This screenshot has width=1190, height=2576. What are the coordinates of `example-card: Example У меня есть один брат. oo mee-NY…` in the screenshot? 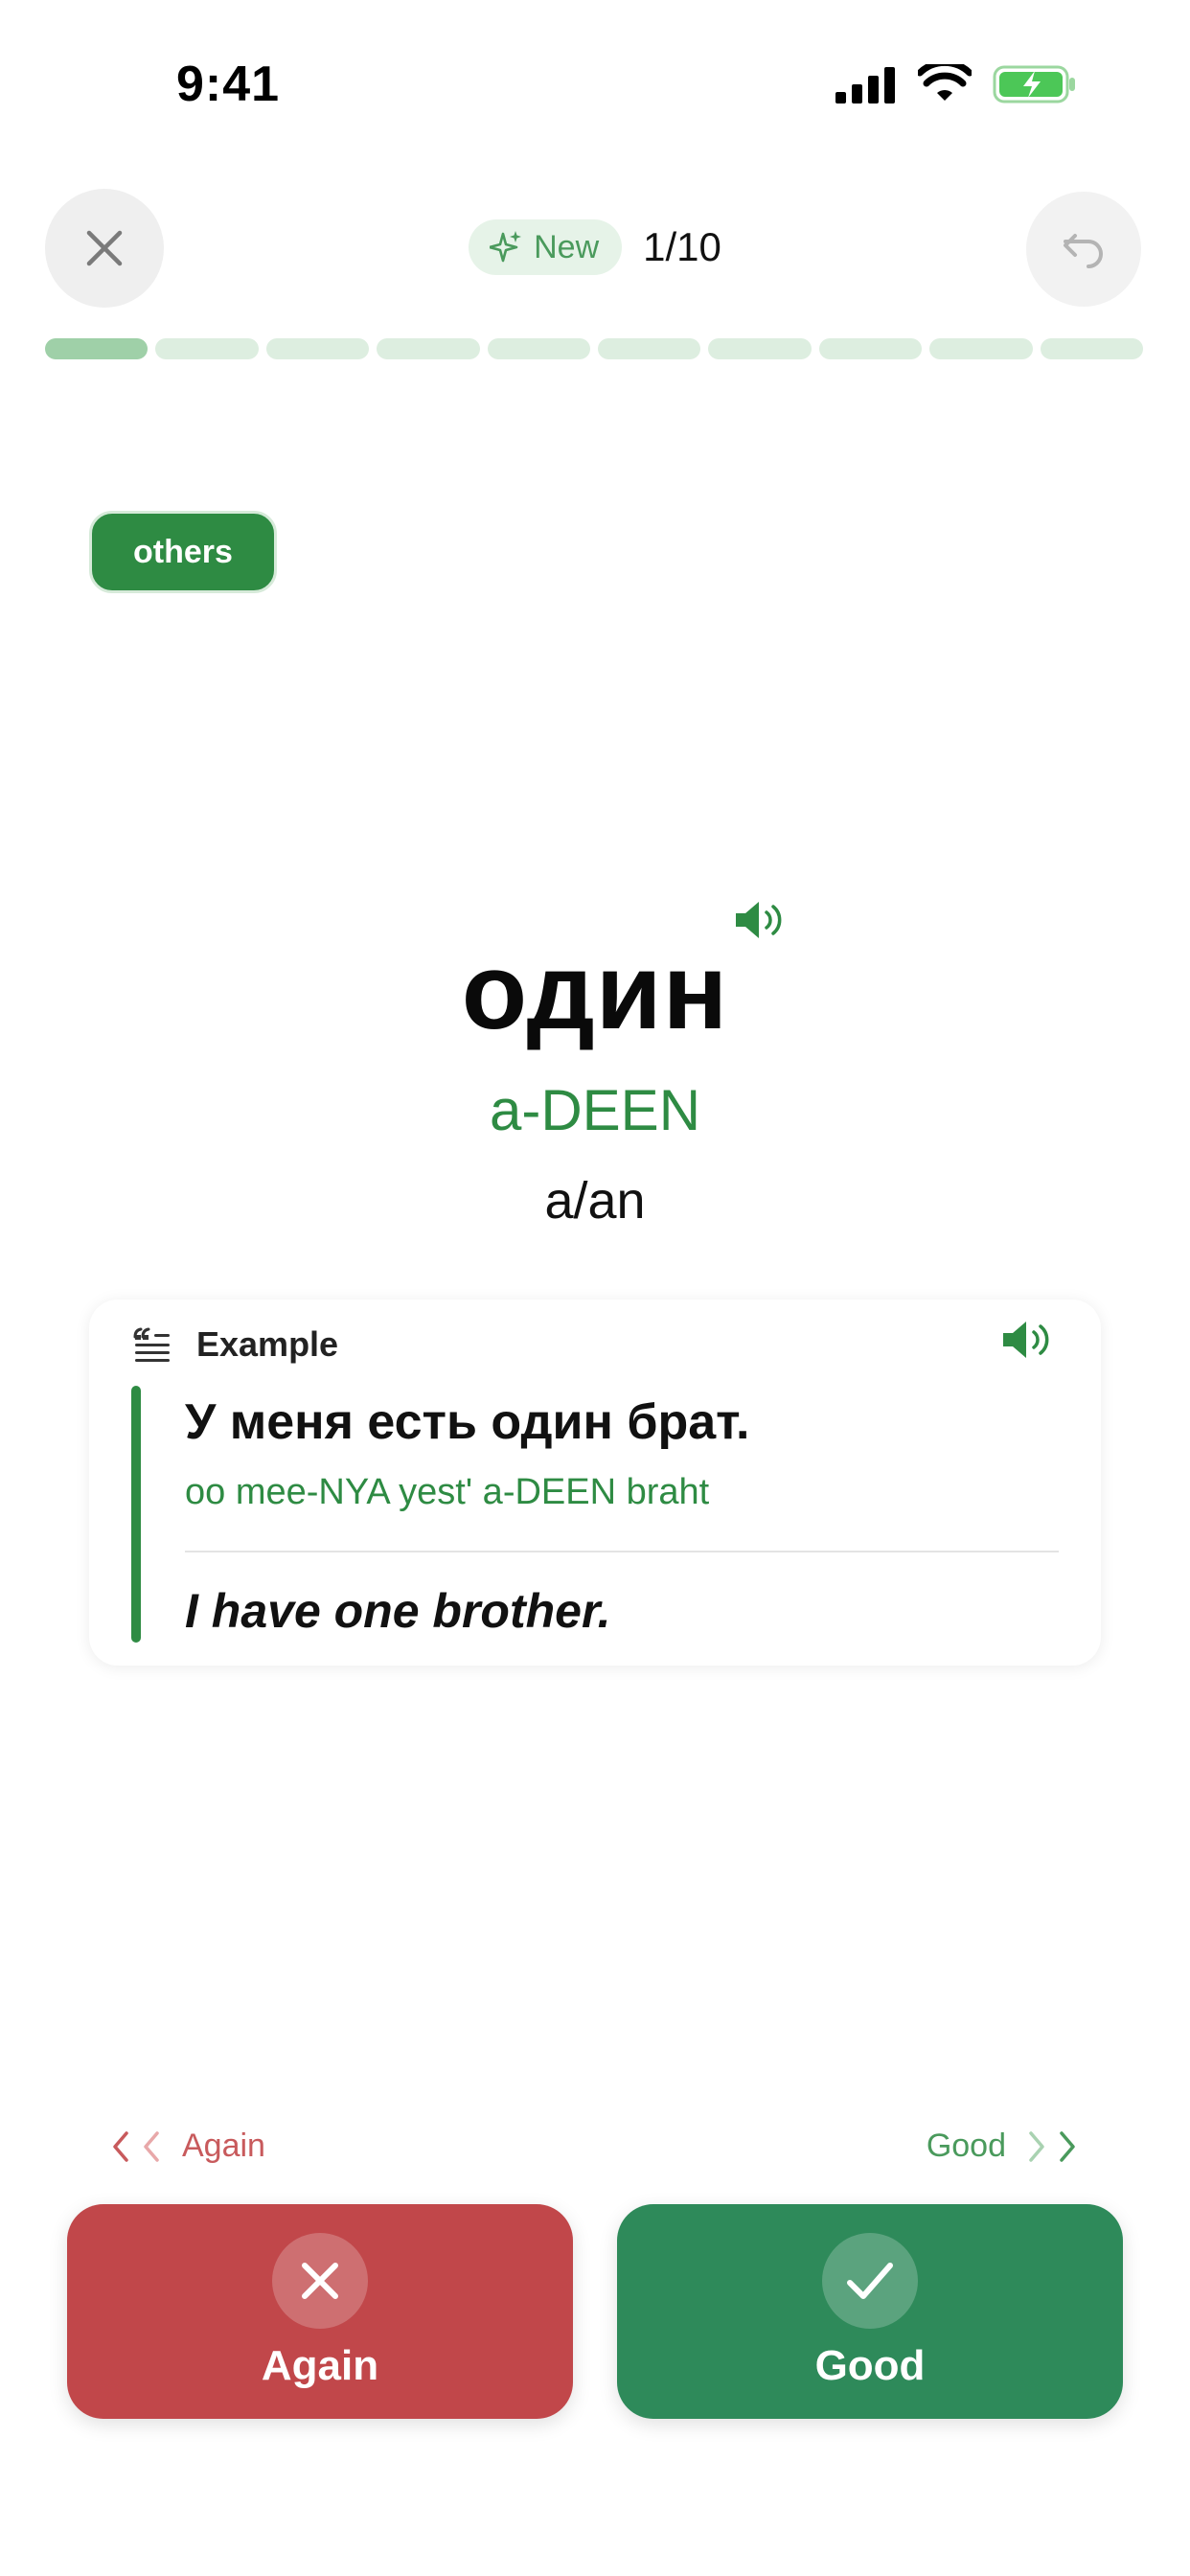 It's located at (595, 1483).